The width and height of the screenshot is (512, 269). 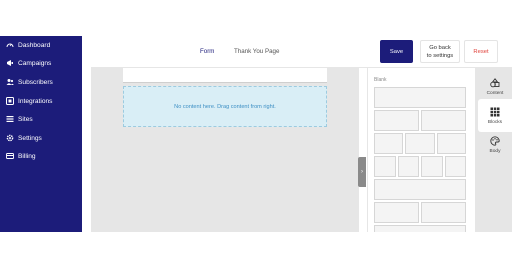 What do you see at coordinates (35, 82) in the screenshot?
I see `sidebar-item-label: Subscribers` at bounding box center [35, 82].